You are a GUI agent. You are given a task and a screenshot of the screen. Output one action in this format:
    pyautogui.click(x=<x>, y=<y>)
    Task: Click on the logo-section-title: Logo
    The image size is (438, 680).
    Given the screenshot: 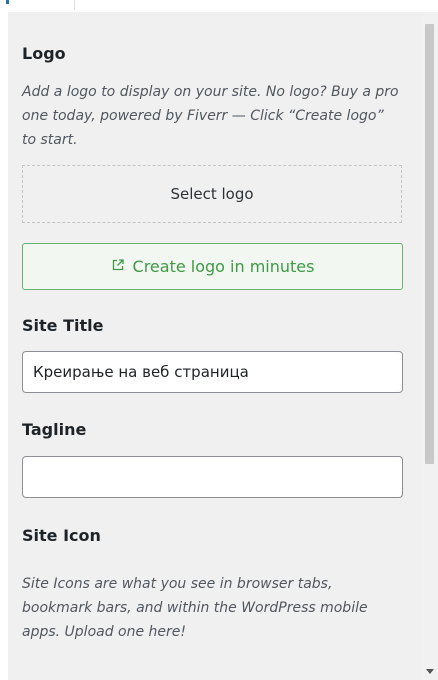 What is the action you would take?
    pyautogui.click(x=44, y=53)
    